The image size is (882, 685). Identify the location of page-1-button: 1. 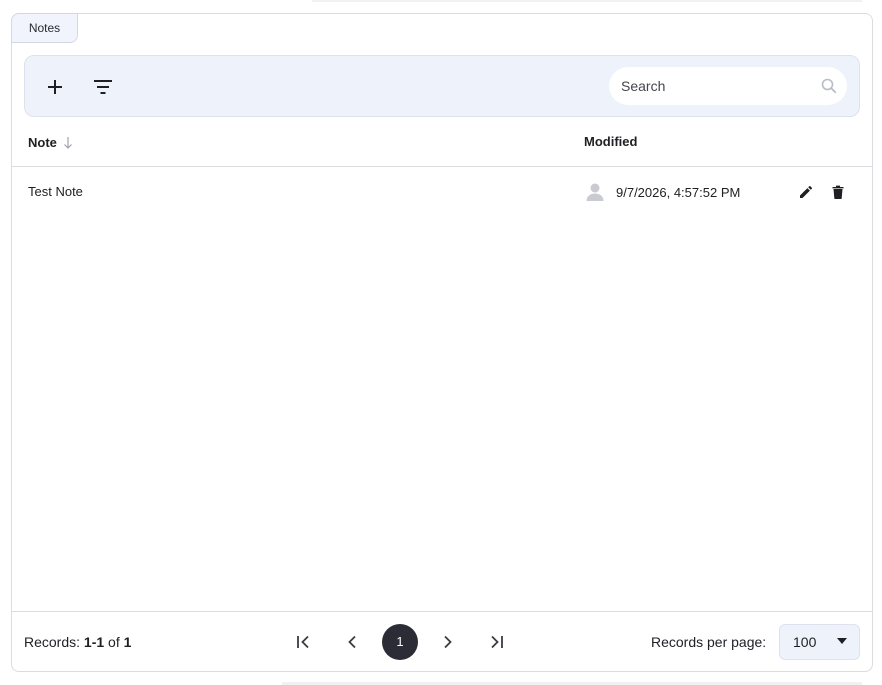
(400, 642).